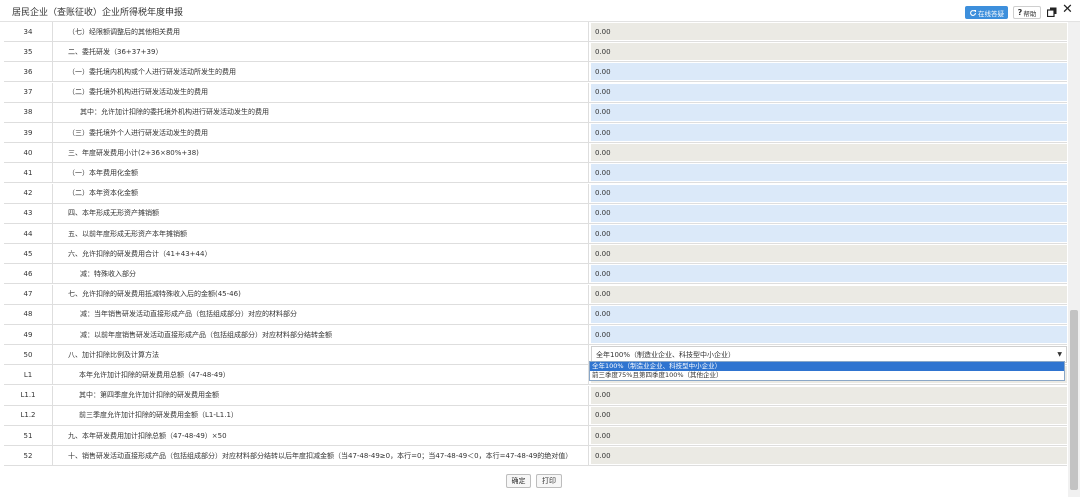  Describe the element at coordinates (1067, 10) in the screenshot. I see `close-icon: ✕` at that location.